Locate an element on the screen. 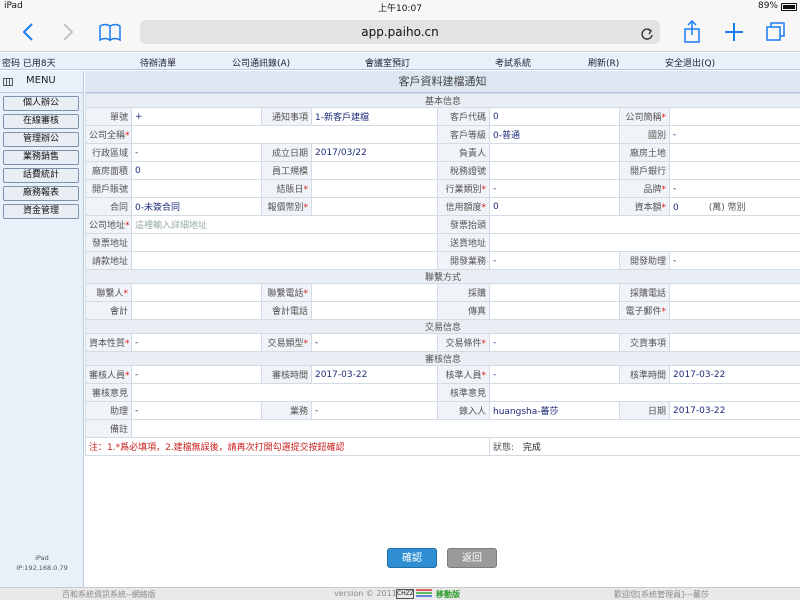 The image size is (800, 600). field-bank is located at coordinates (734, 170).